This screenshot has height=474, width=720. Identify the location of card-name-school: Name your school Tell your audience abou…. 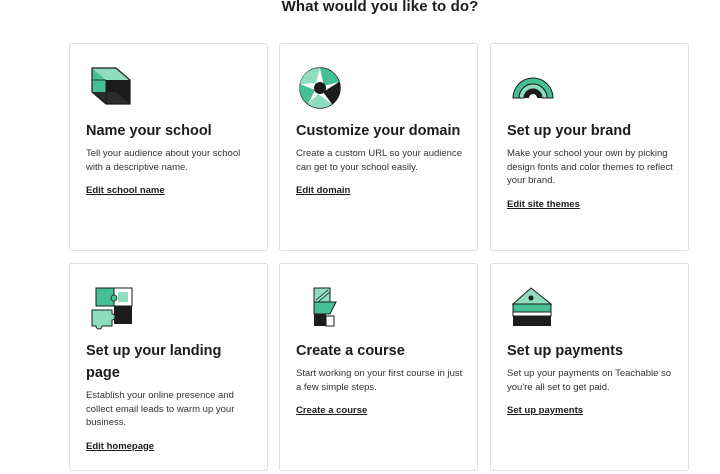
(168, 147).